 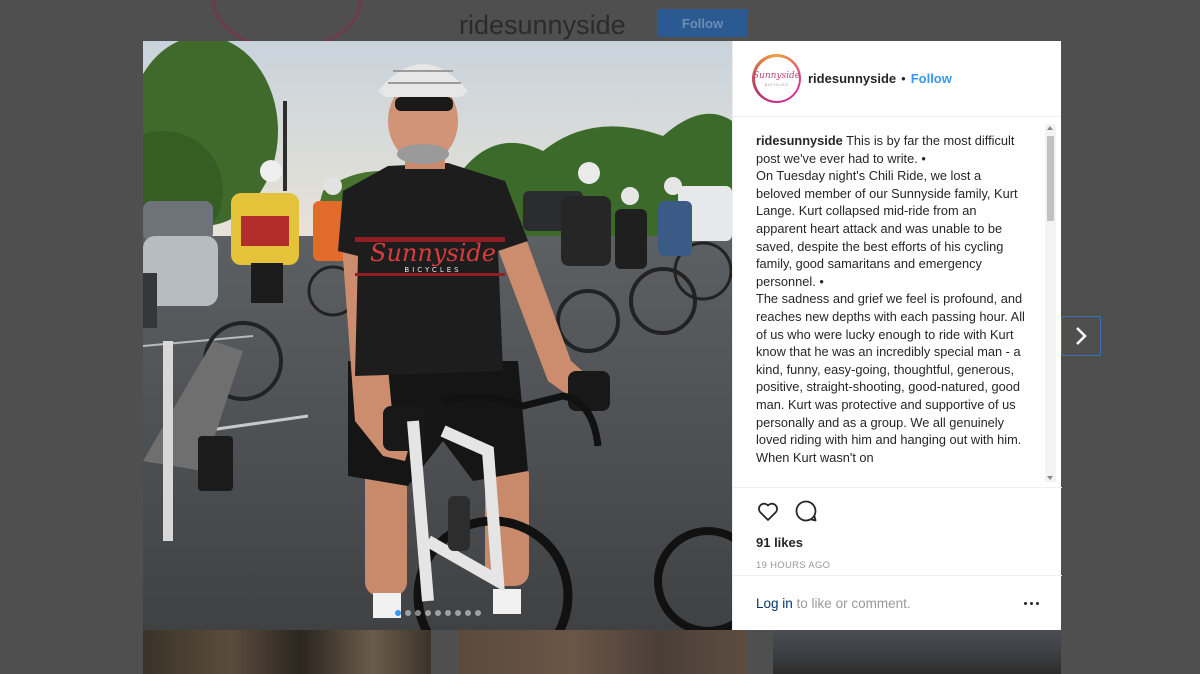 What do you see at coordinates (793, 565) in the screenshot?
I see `post-timestamp: 19 HOURS AGO` at bounding box center [793, 565].